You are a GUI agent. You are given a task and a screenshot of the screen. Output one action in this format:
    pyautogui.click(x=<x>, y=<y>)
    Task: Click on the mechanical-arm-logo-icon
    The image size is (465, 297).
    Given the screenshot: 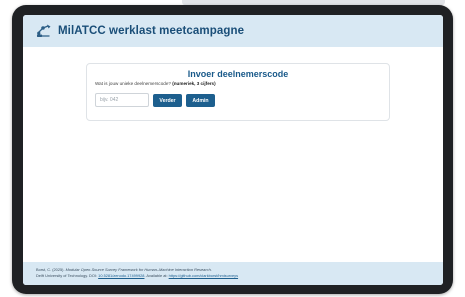 What is the action you would take?
    pyautogui.click(x=44, y=31)
    